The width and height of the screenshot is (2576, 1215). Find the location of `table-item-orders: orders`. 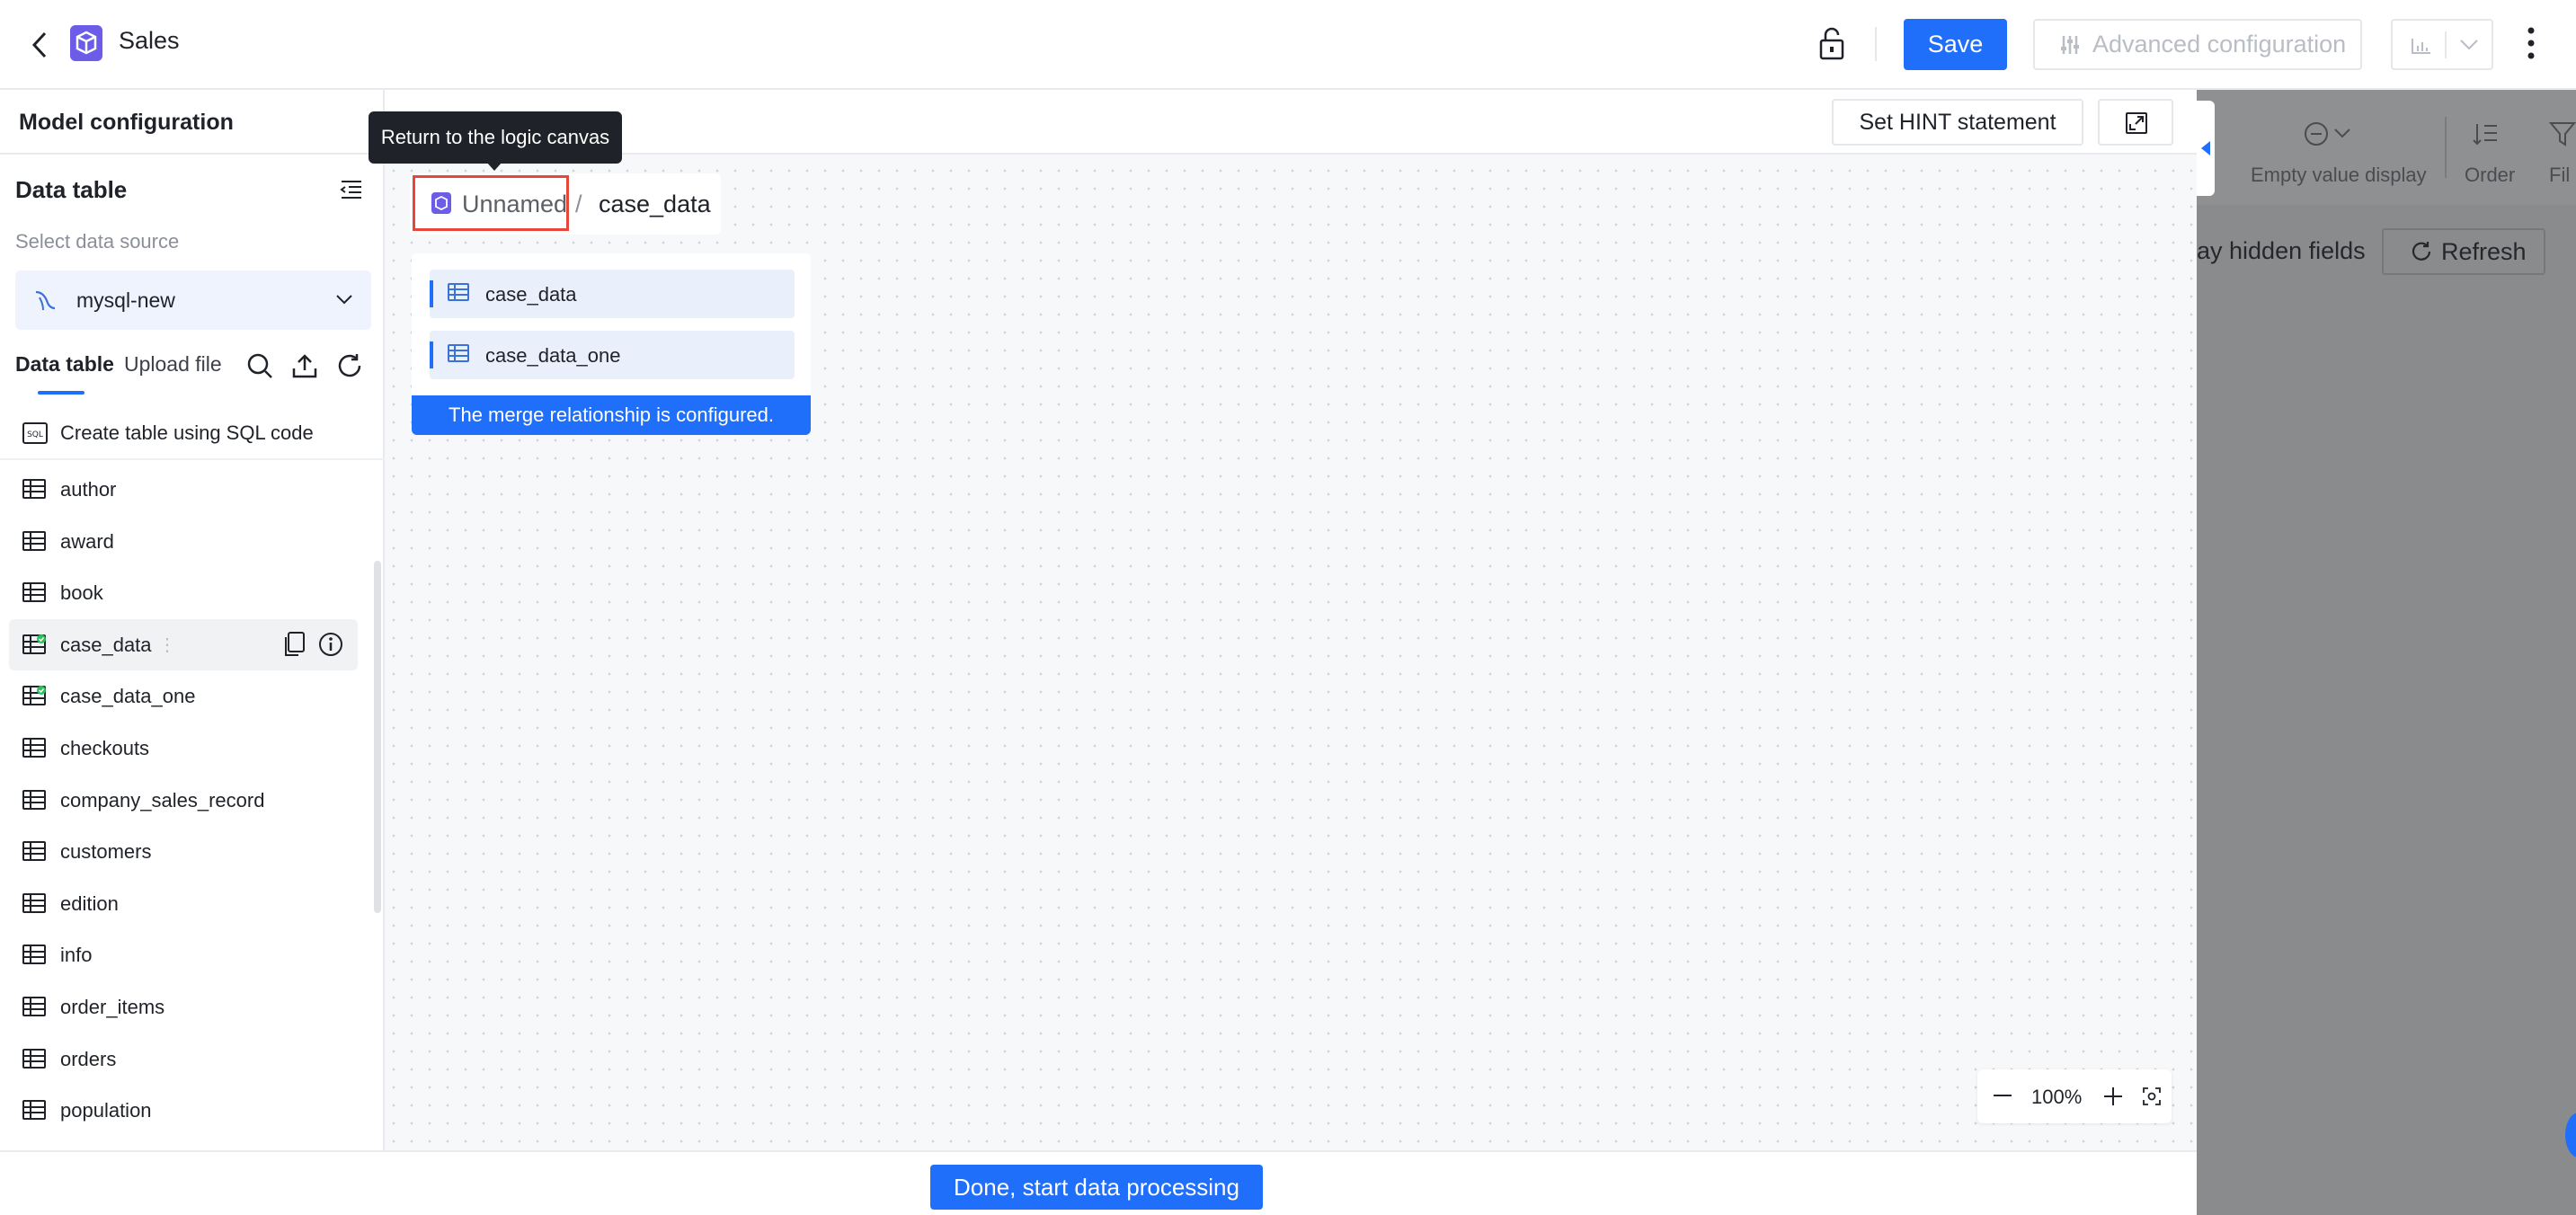

table-item-orders: orders is located at coordinates (183, 1059).